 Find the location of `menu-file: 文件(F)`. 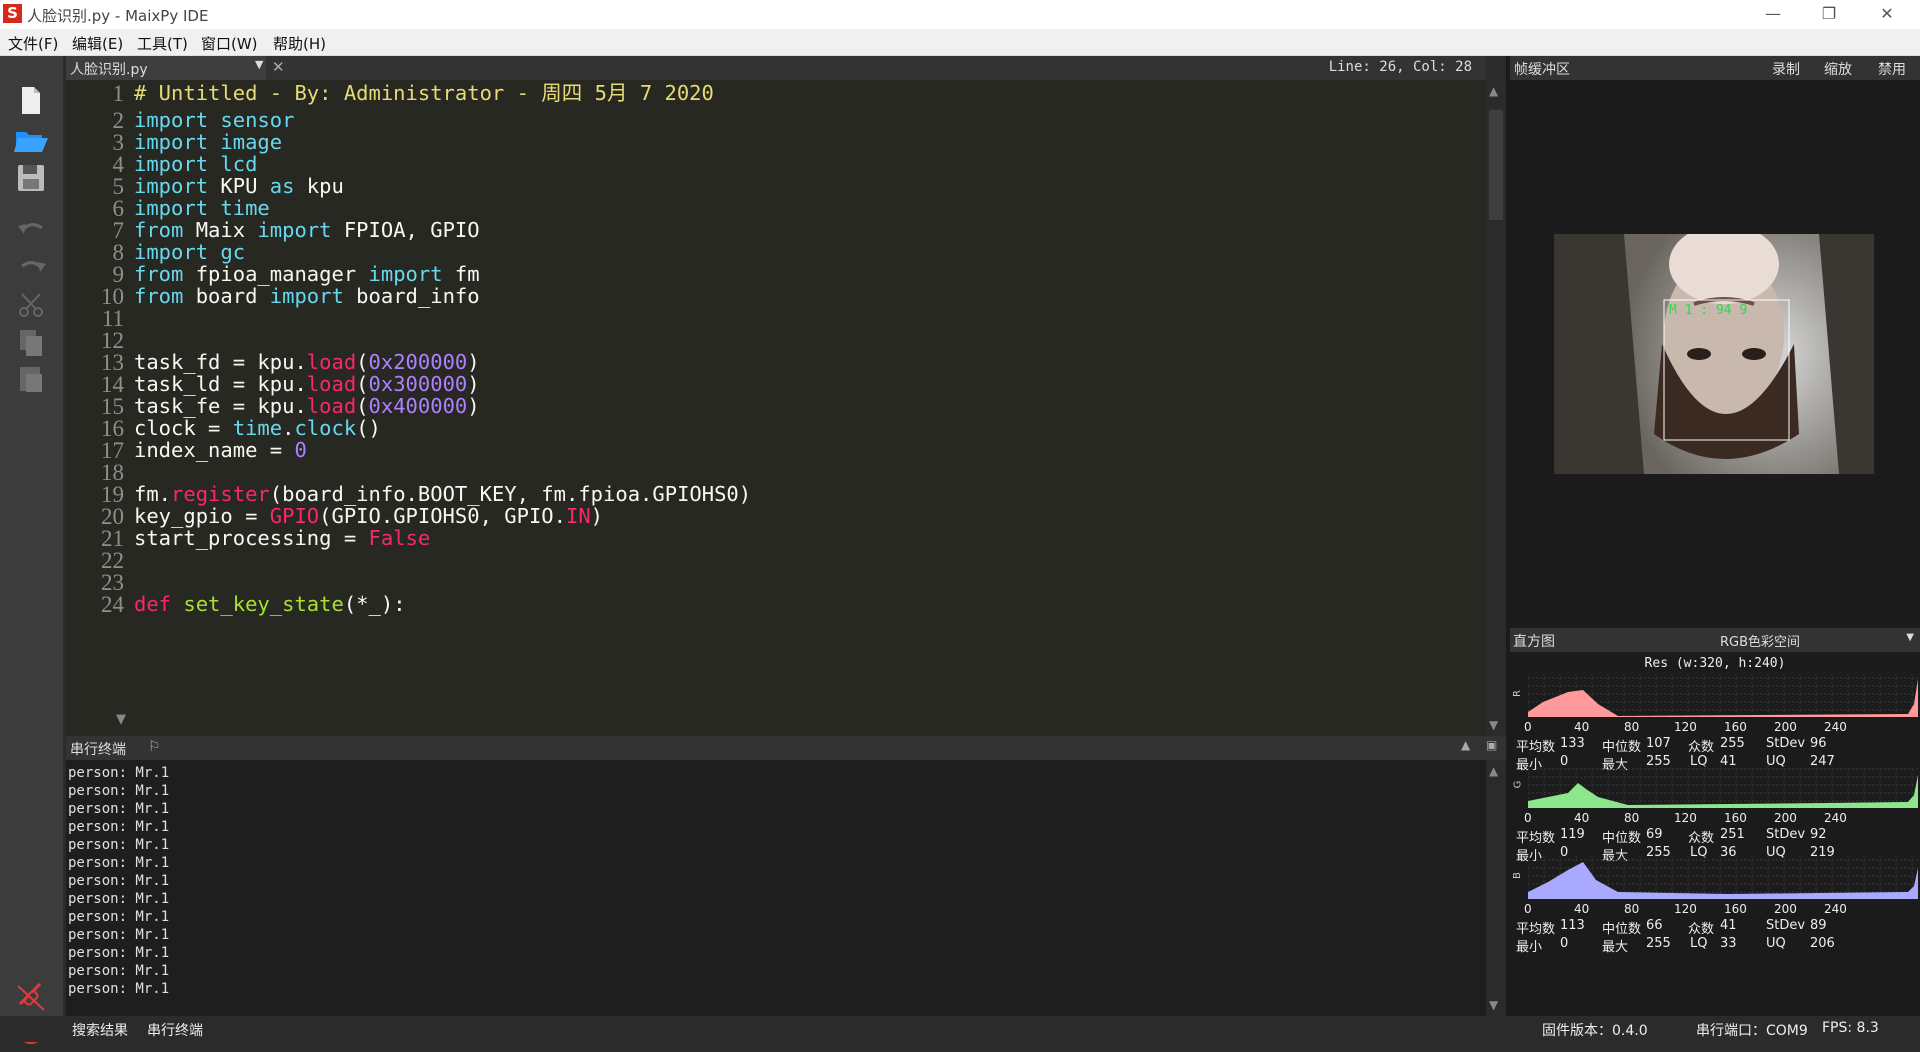

menu-file: 文件(F) is located at coordinates (33, 43).